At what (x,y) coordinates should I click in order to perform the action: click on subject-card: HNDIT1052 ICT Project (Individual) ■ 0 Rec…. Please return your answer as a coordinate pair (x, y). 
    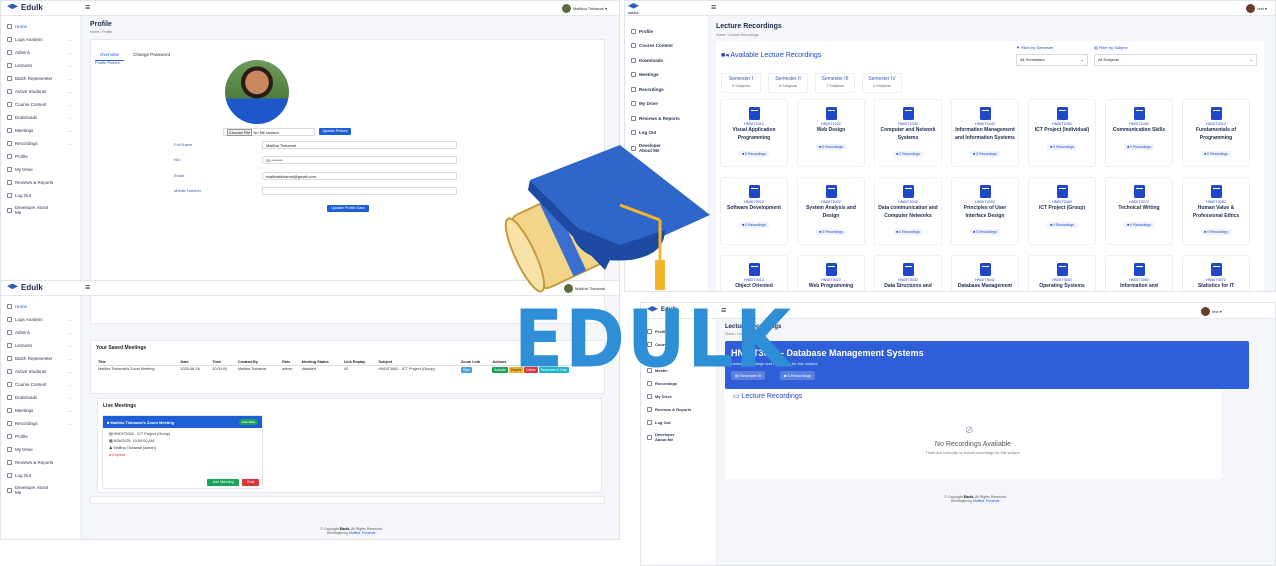
    Looking at the image, I should click on (1062, 133).